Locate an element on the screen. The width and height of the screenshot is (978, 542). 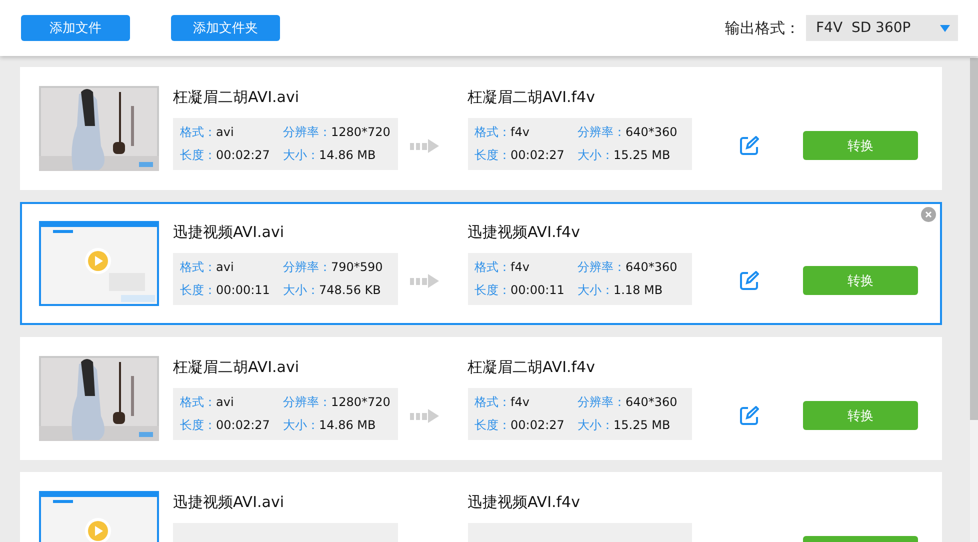
scrollbar is located at coordinates (974, 299).